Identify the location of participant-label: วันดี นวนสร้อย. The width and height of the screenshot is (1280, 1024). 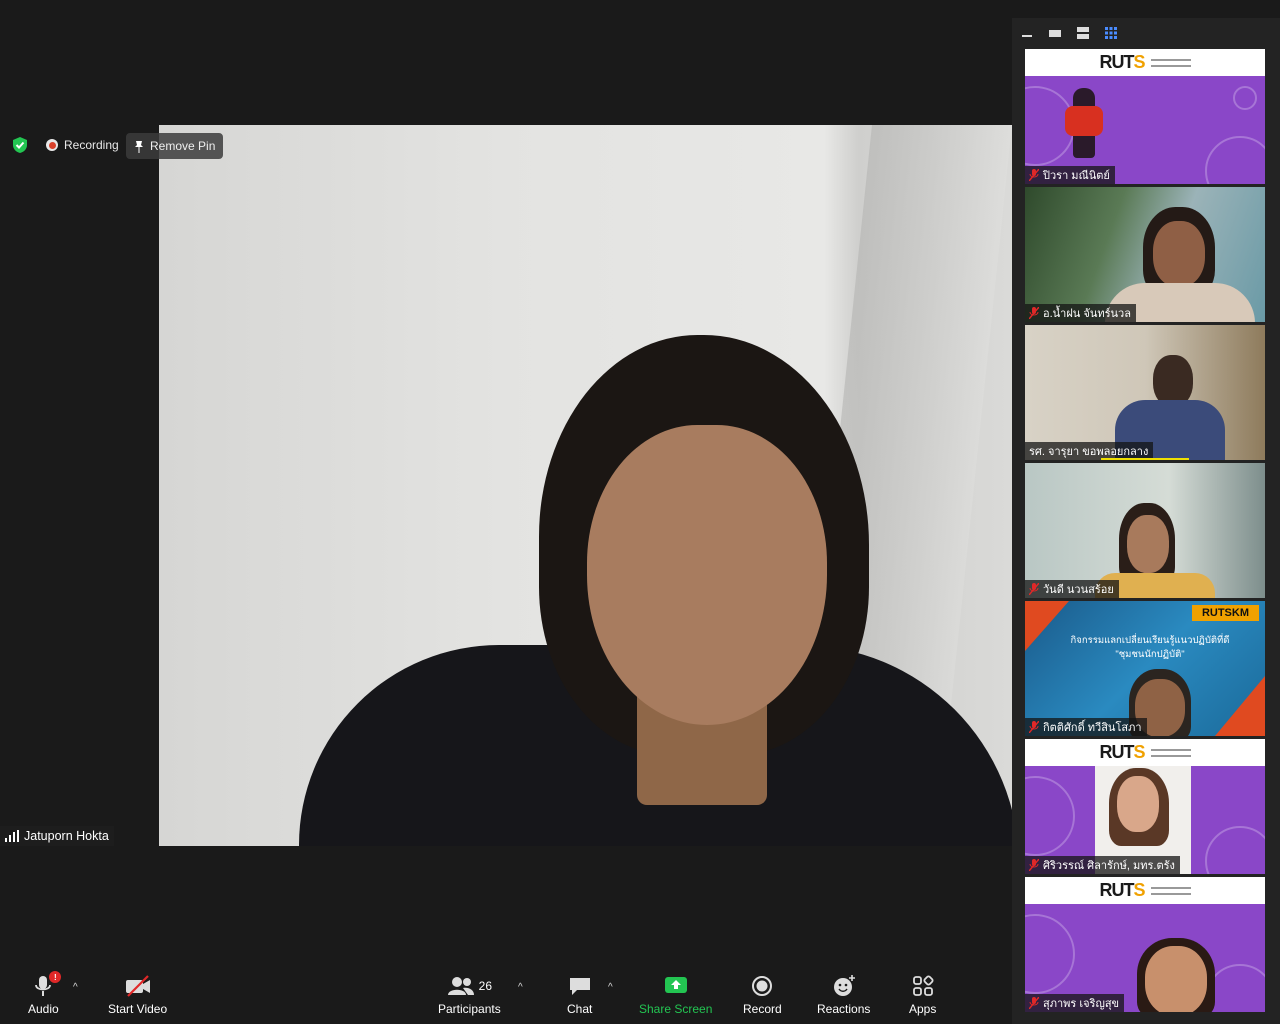
(1072, 589).